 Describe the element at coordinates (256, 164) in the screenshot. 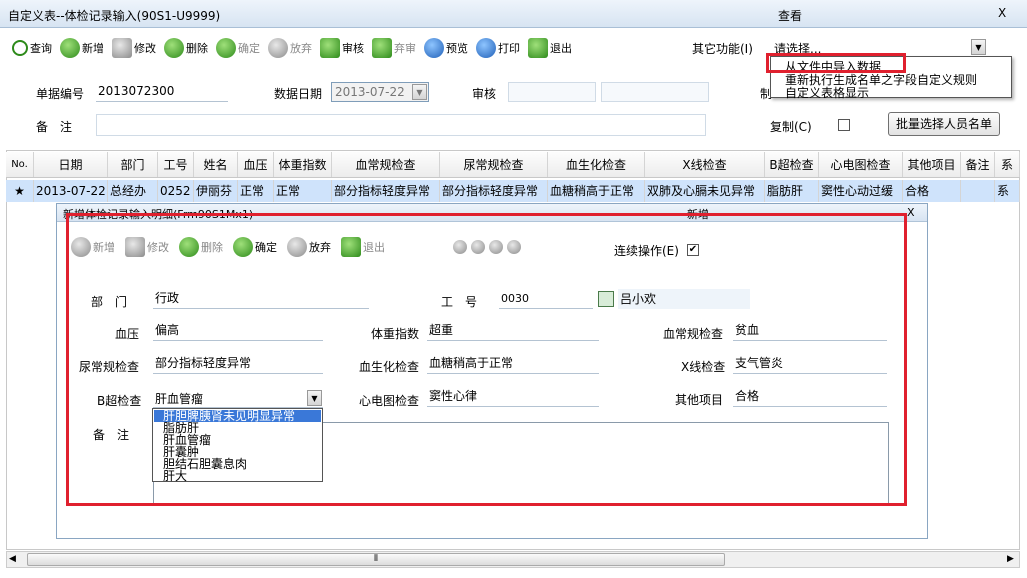

I see `grid-header-cell: 血压` at that location.